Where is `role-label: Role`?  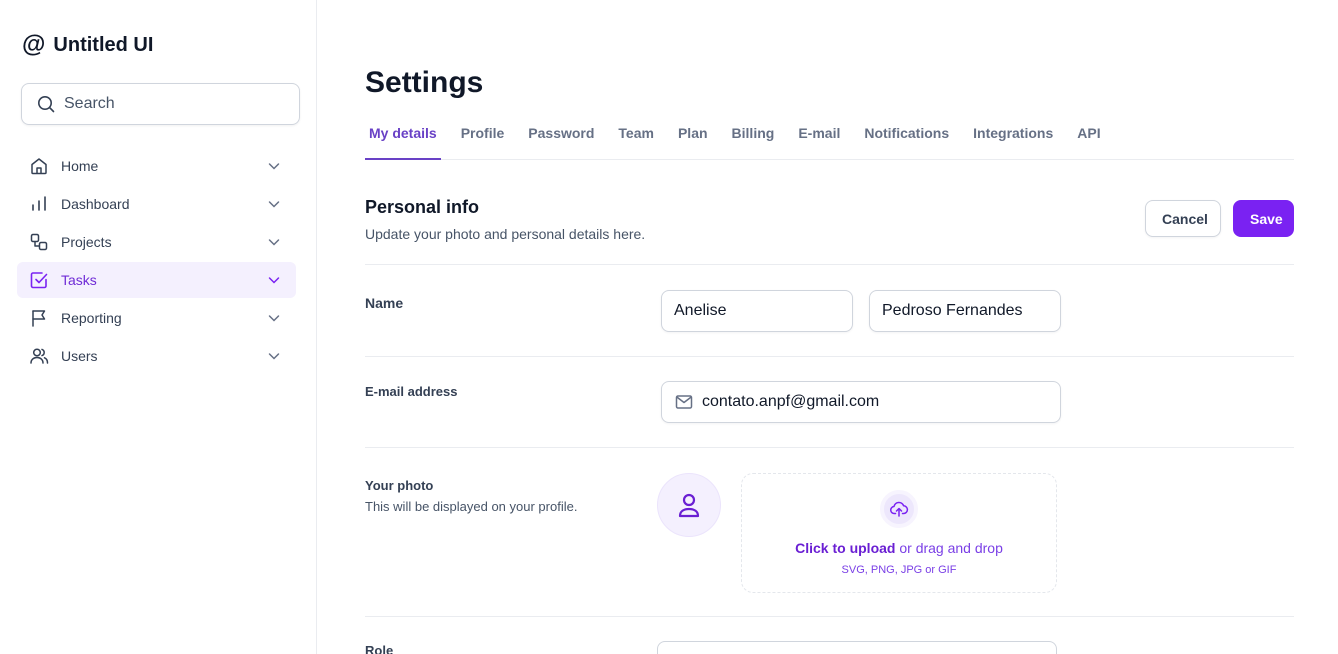
role-label: Role is located at coordinates (379, 648).